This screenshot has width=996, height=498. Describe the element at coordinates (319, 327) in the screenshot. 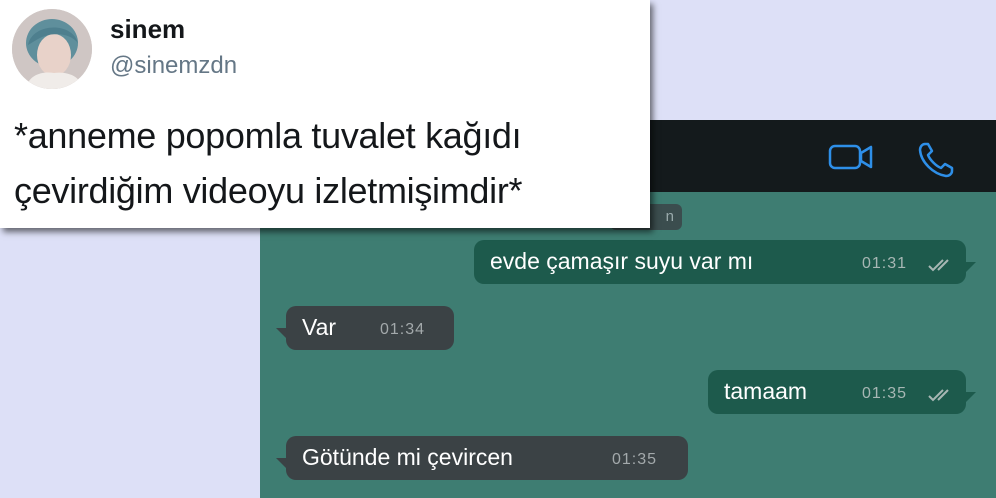

I see `message-text: Var` at that location.